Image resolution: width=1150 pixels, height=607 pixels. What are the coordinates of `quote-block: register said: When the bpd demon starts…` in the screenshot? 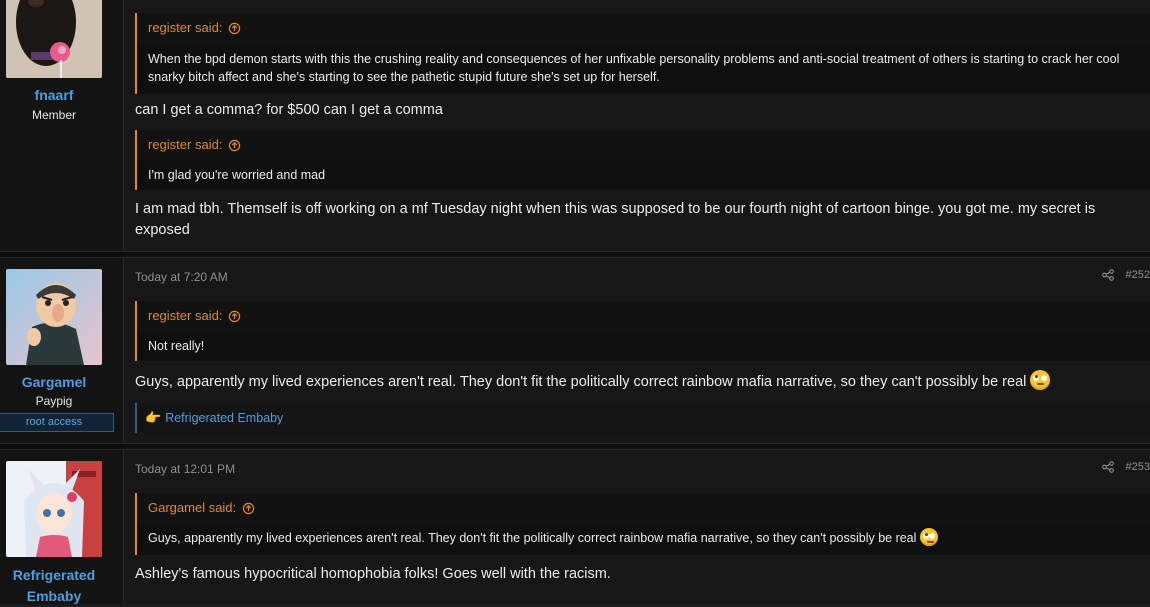 It's located at (642, 53).